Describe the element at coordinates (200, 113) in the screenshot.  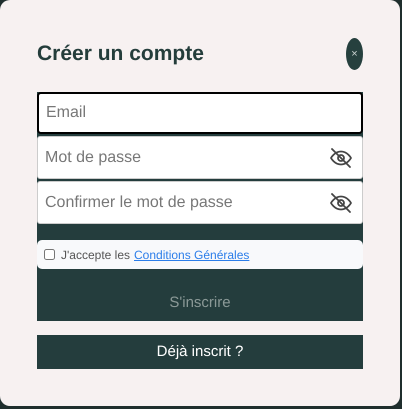
I see `input-field: Email` at that location.